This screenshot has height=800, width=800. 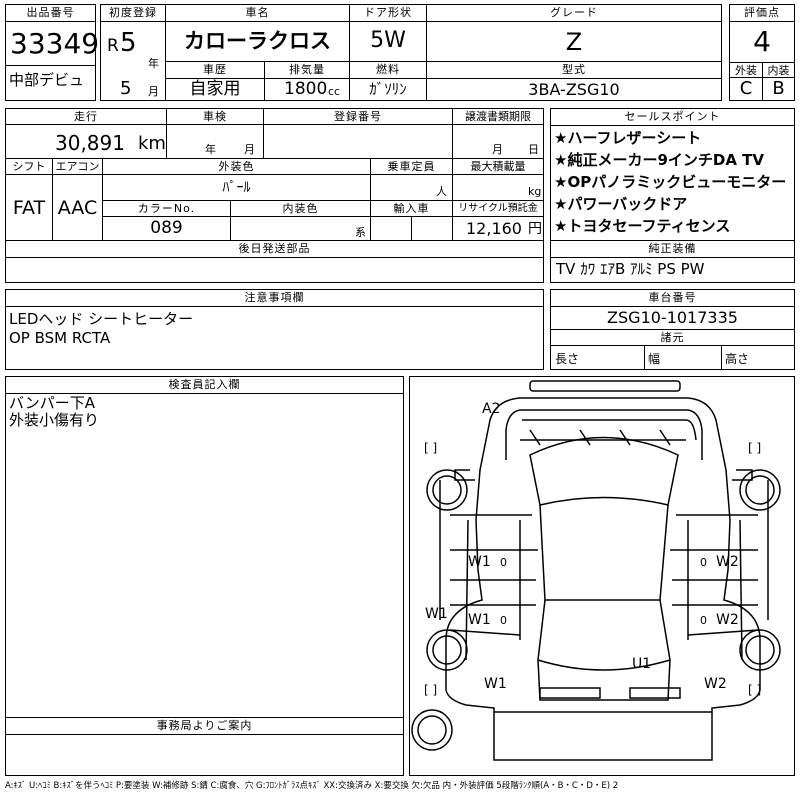 I want to click on diagram-zero-4: 0, so click(x=703, y=620).